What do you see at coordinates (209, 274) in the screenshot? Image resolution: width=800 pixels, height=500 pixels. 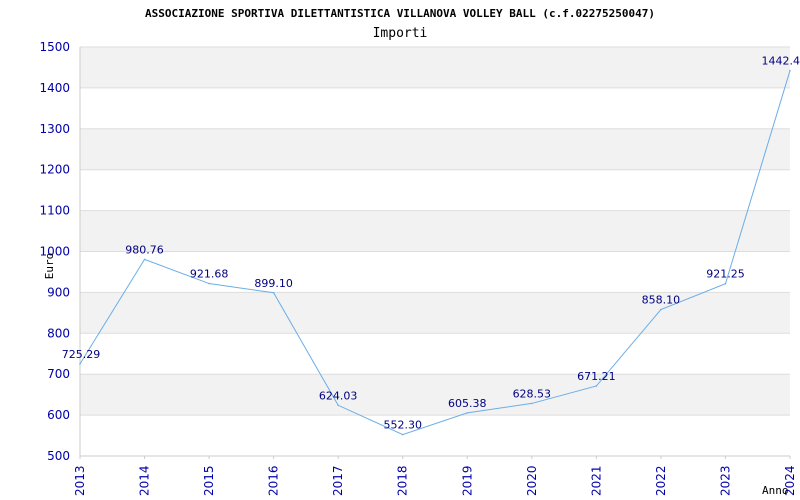 I see `data-label: 921.68` at bounding box center [209, 274].